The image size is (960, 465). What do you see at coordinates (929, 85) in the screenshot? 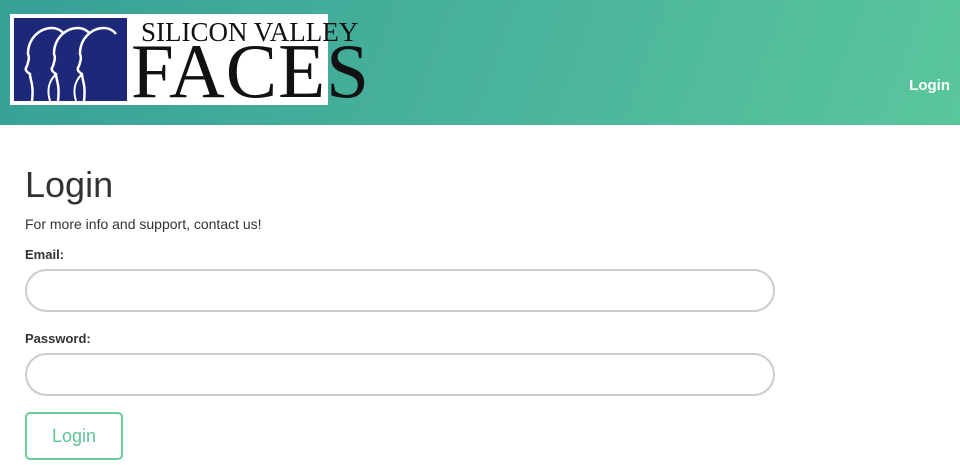
I see `nav-login-link: Login` at bounding box center [929, 85].